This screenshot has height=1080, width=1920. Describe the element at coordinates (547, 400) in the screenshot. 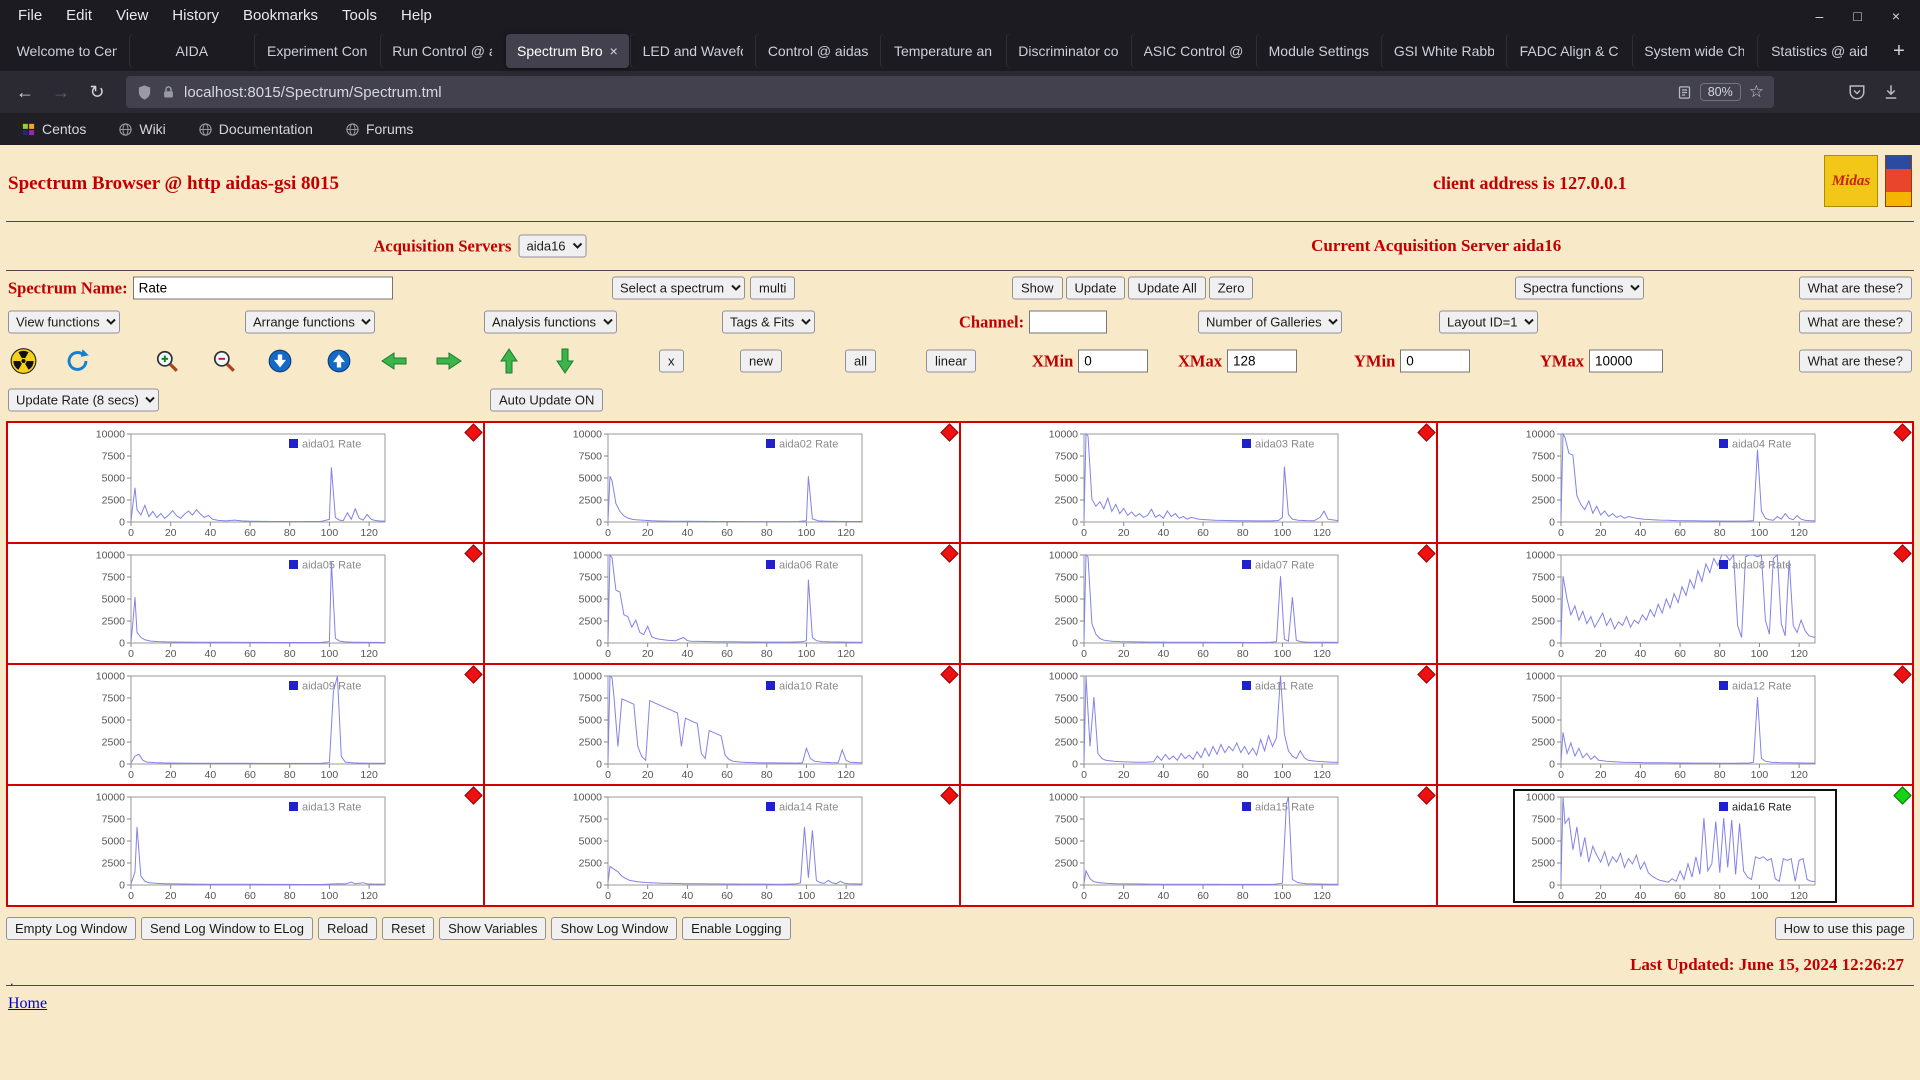

I see `auto-update-button: Auto Update ON` at that location.